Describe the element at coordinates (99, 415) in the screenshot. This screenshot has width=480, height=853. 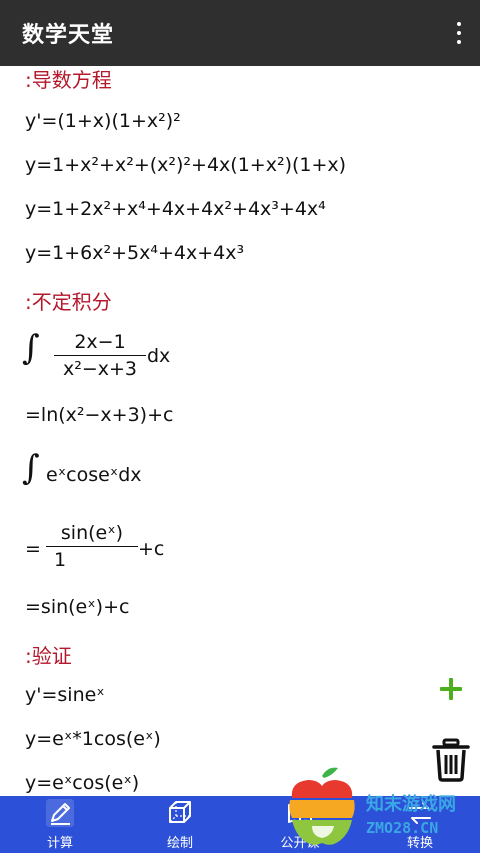
I see `integral-result-1: =ln(x²−x+3)+c` at that location.